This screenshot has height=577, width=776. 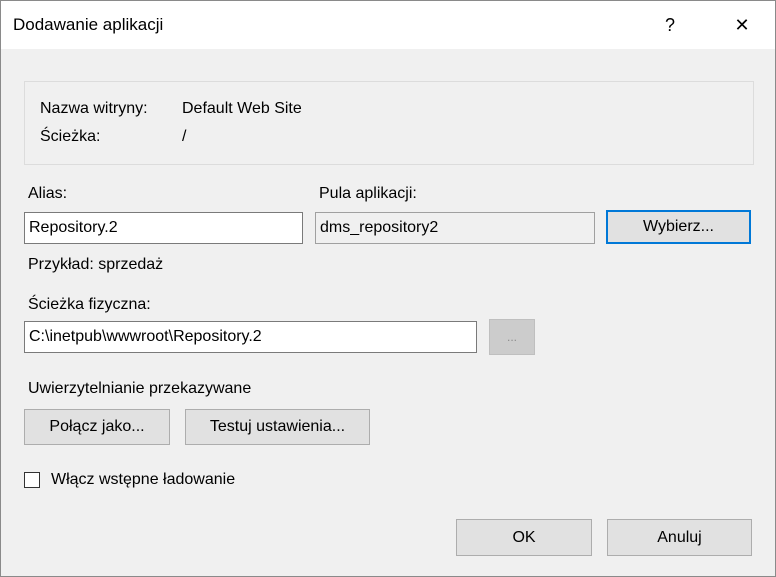 What do you see at coordinates (368, 193) in the screenshot?
I see `app-pool-label: Pula aplikacji:` at bounding box center [368, 193].